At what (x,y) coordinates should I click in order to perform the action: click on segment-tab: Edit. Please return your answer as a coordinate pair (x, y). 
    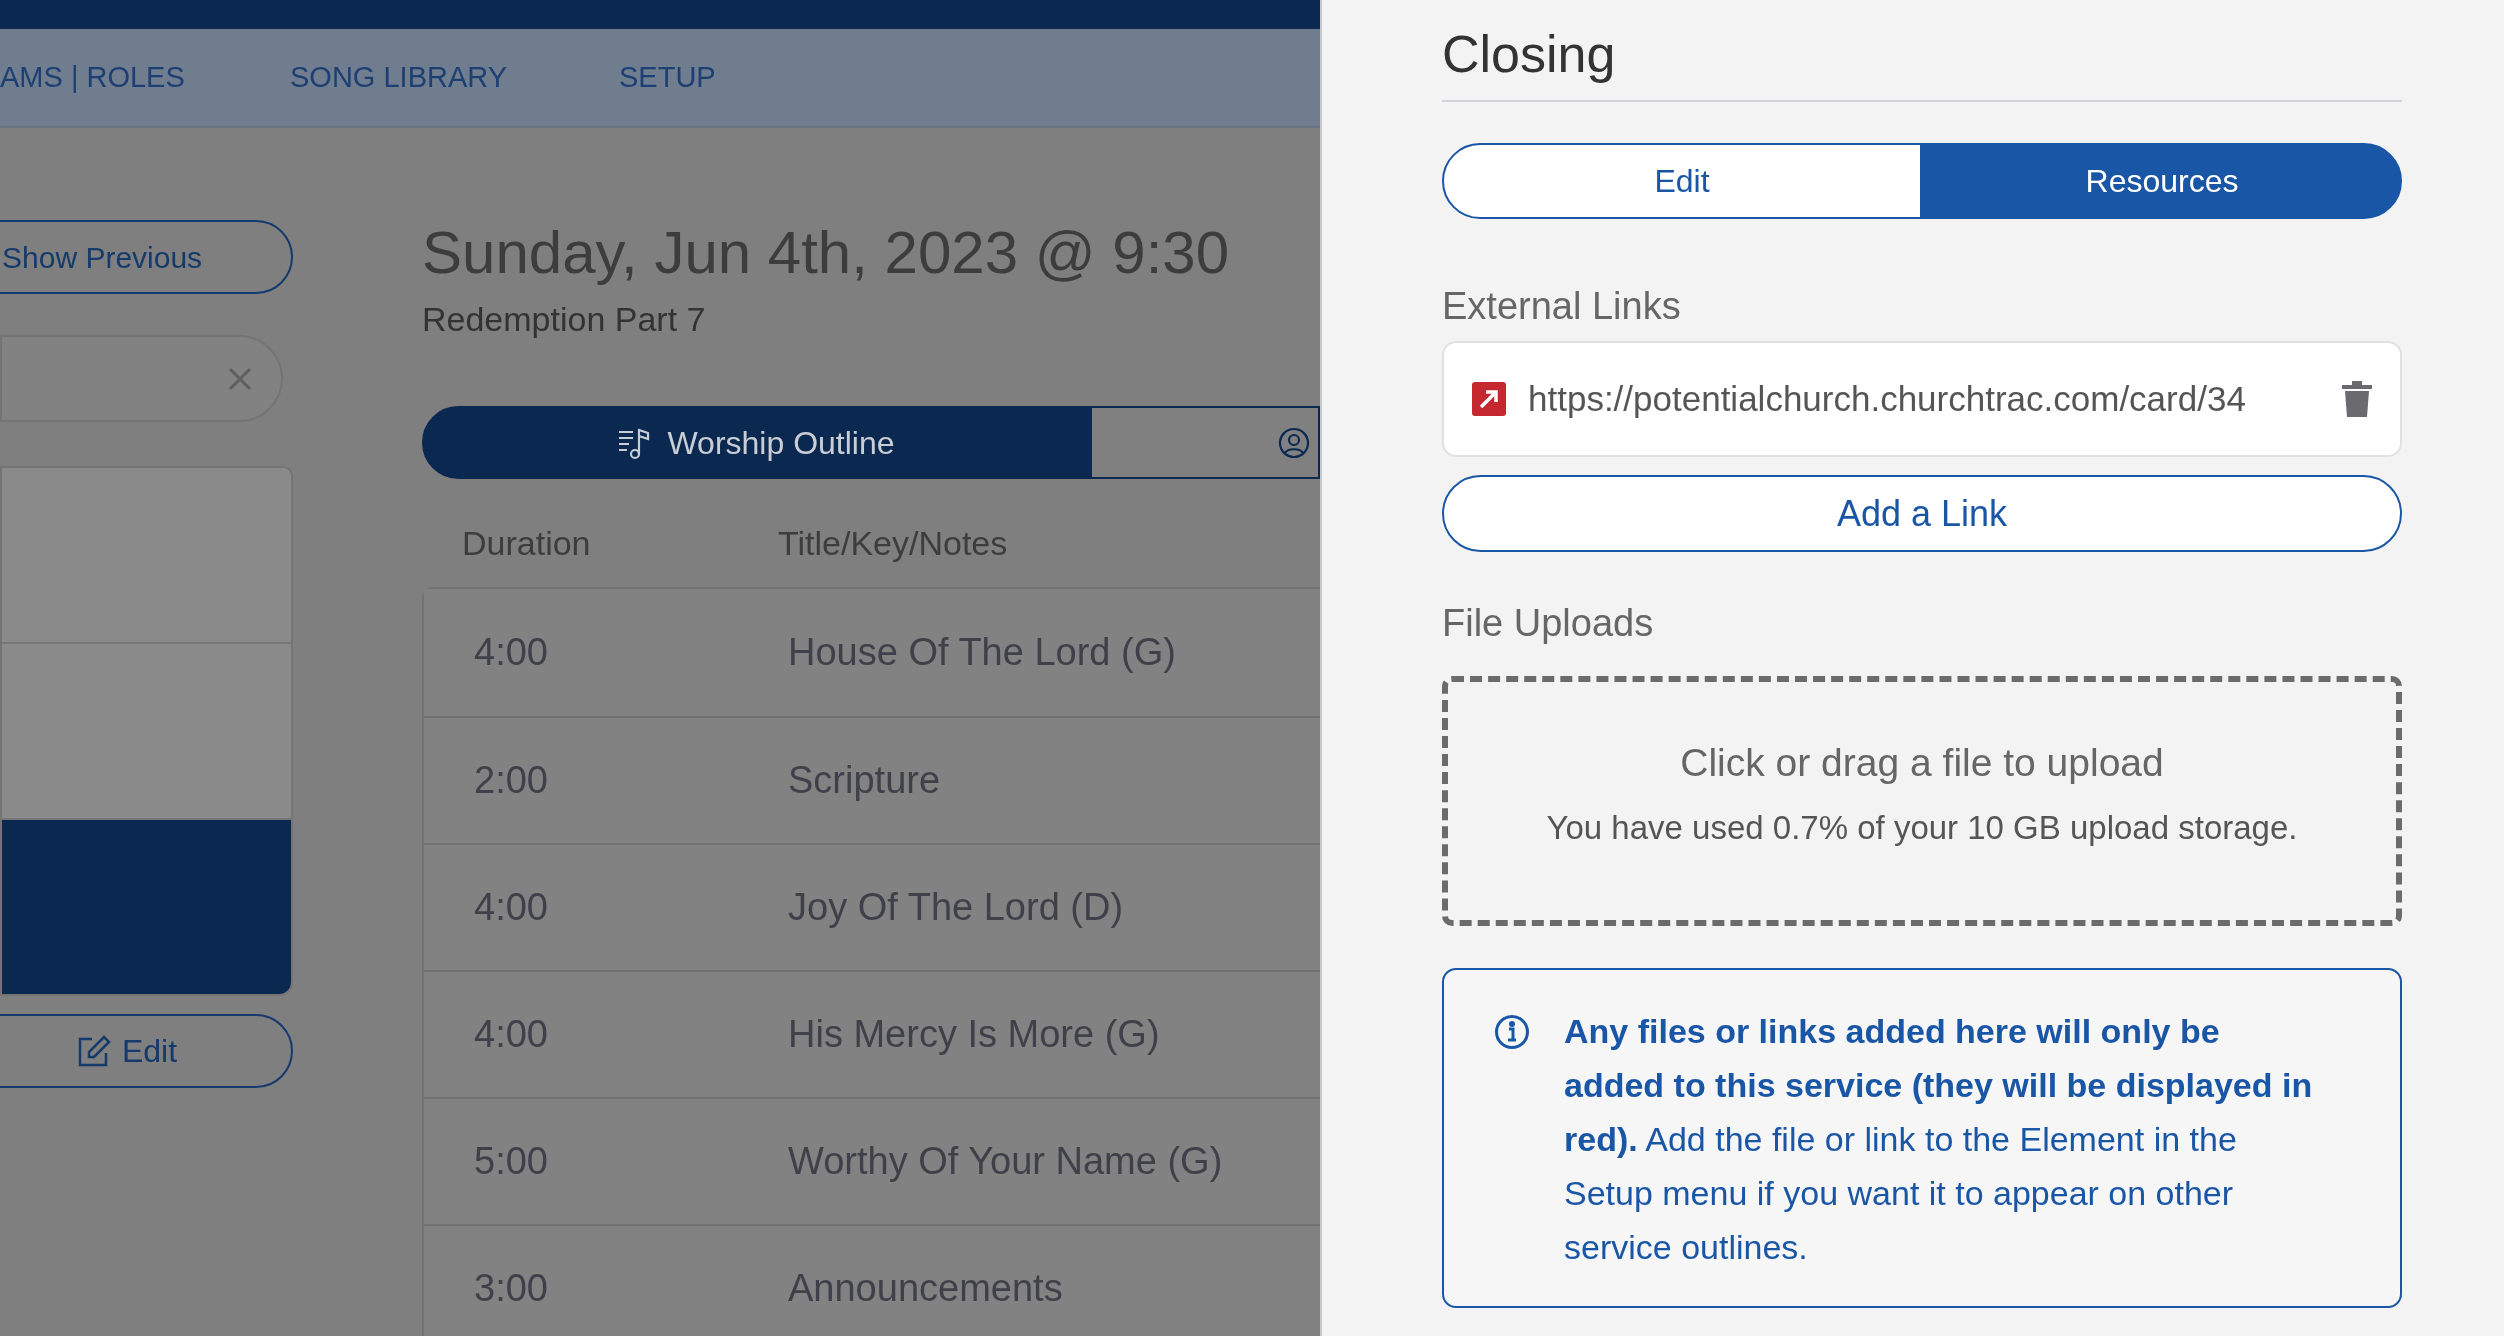
    Looking at the image, I should click on (1682, 181).